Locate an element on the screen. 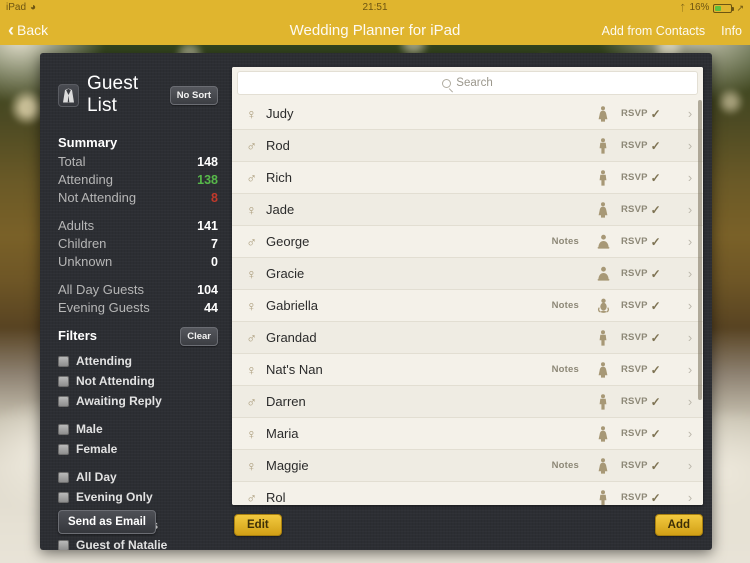  info-button: Info is located at coordinates (731, 31).